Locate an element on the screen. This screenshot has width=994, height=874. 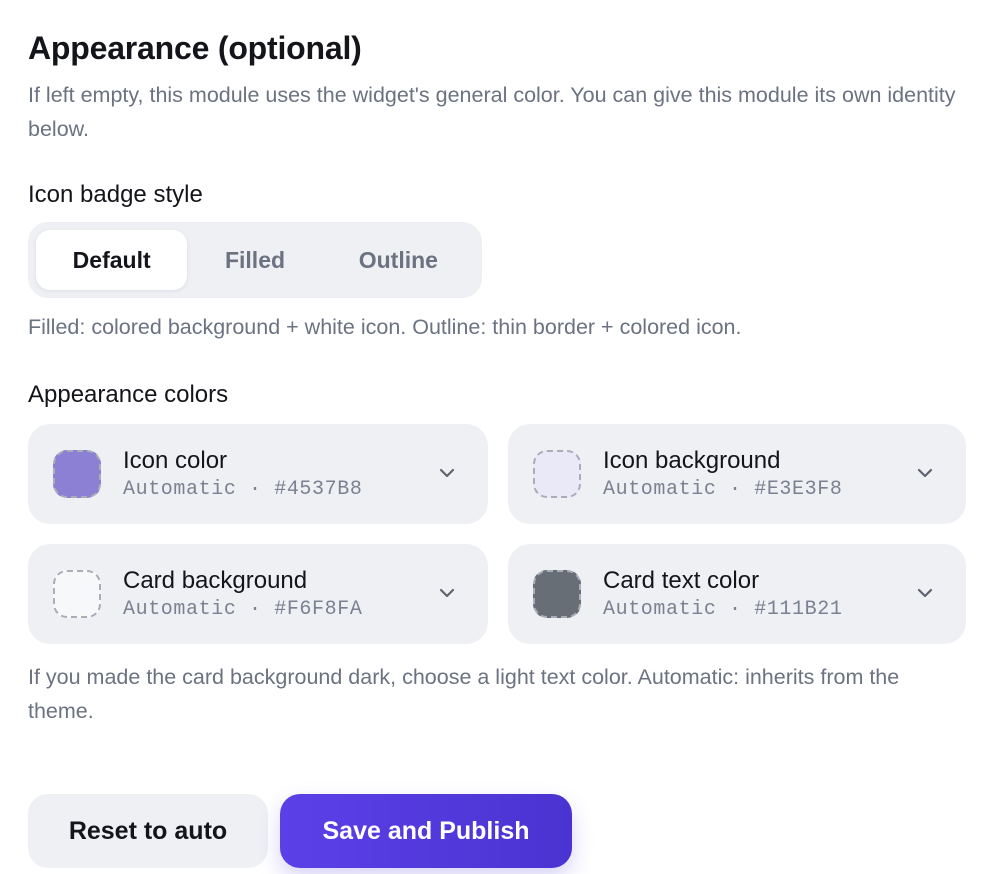
section-title: Appearance (optional) is located at coordinates (195, 48).